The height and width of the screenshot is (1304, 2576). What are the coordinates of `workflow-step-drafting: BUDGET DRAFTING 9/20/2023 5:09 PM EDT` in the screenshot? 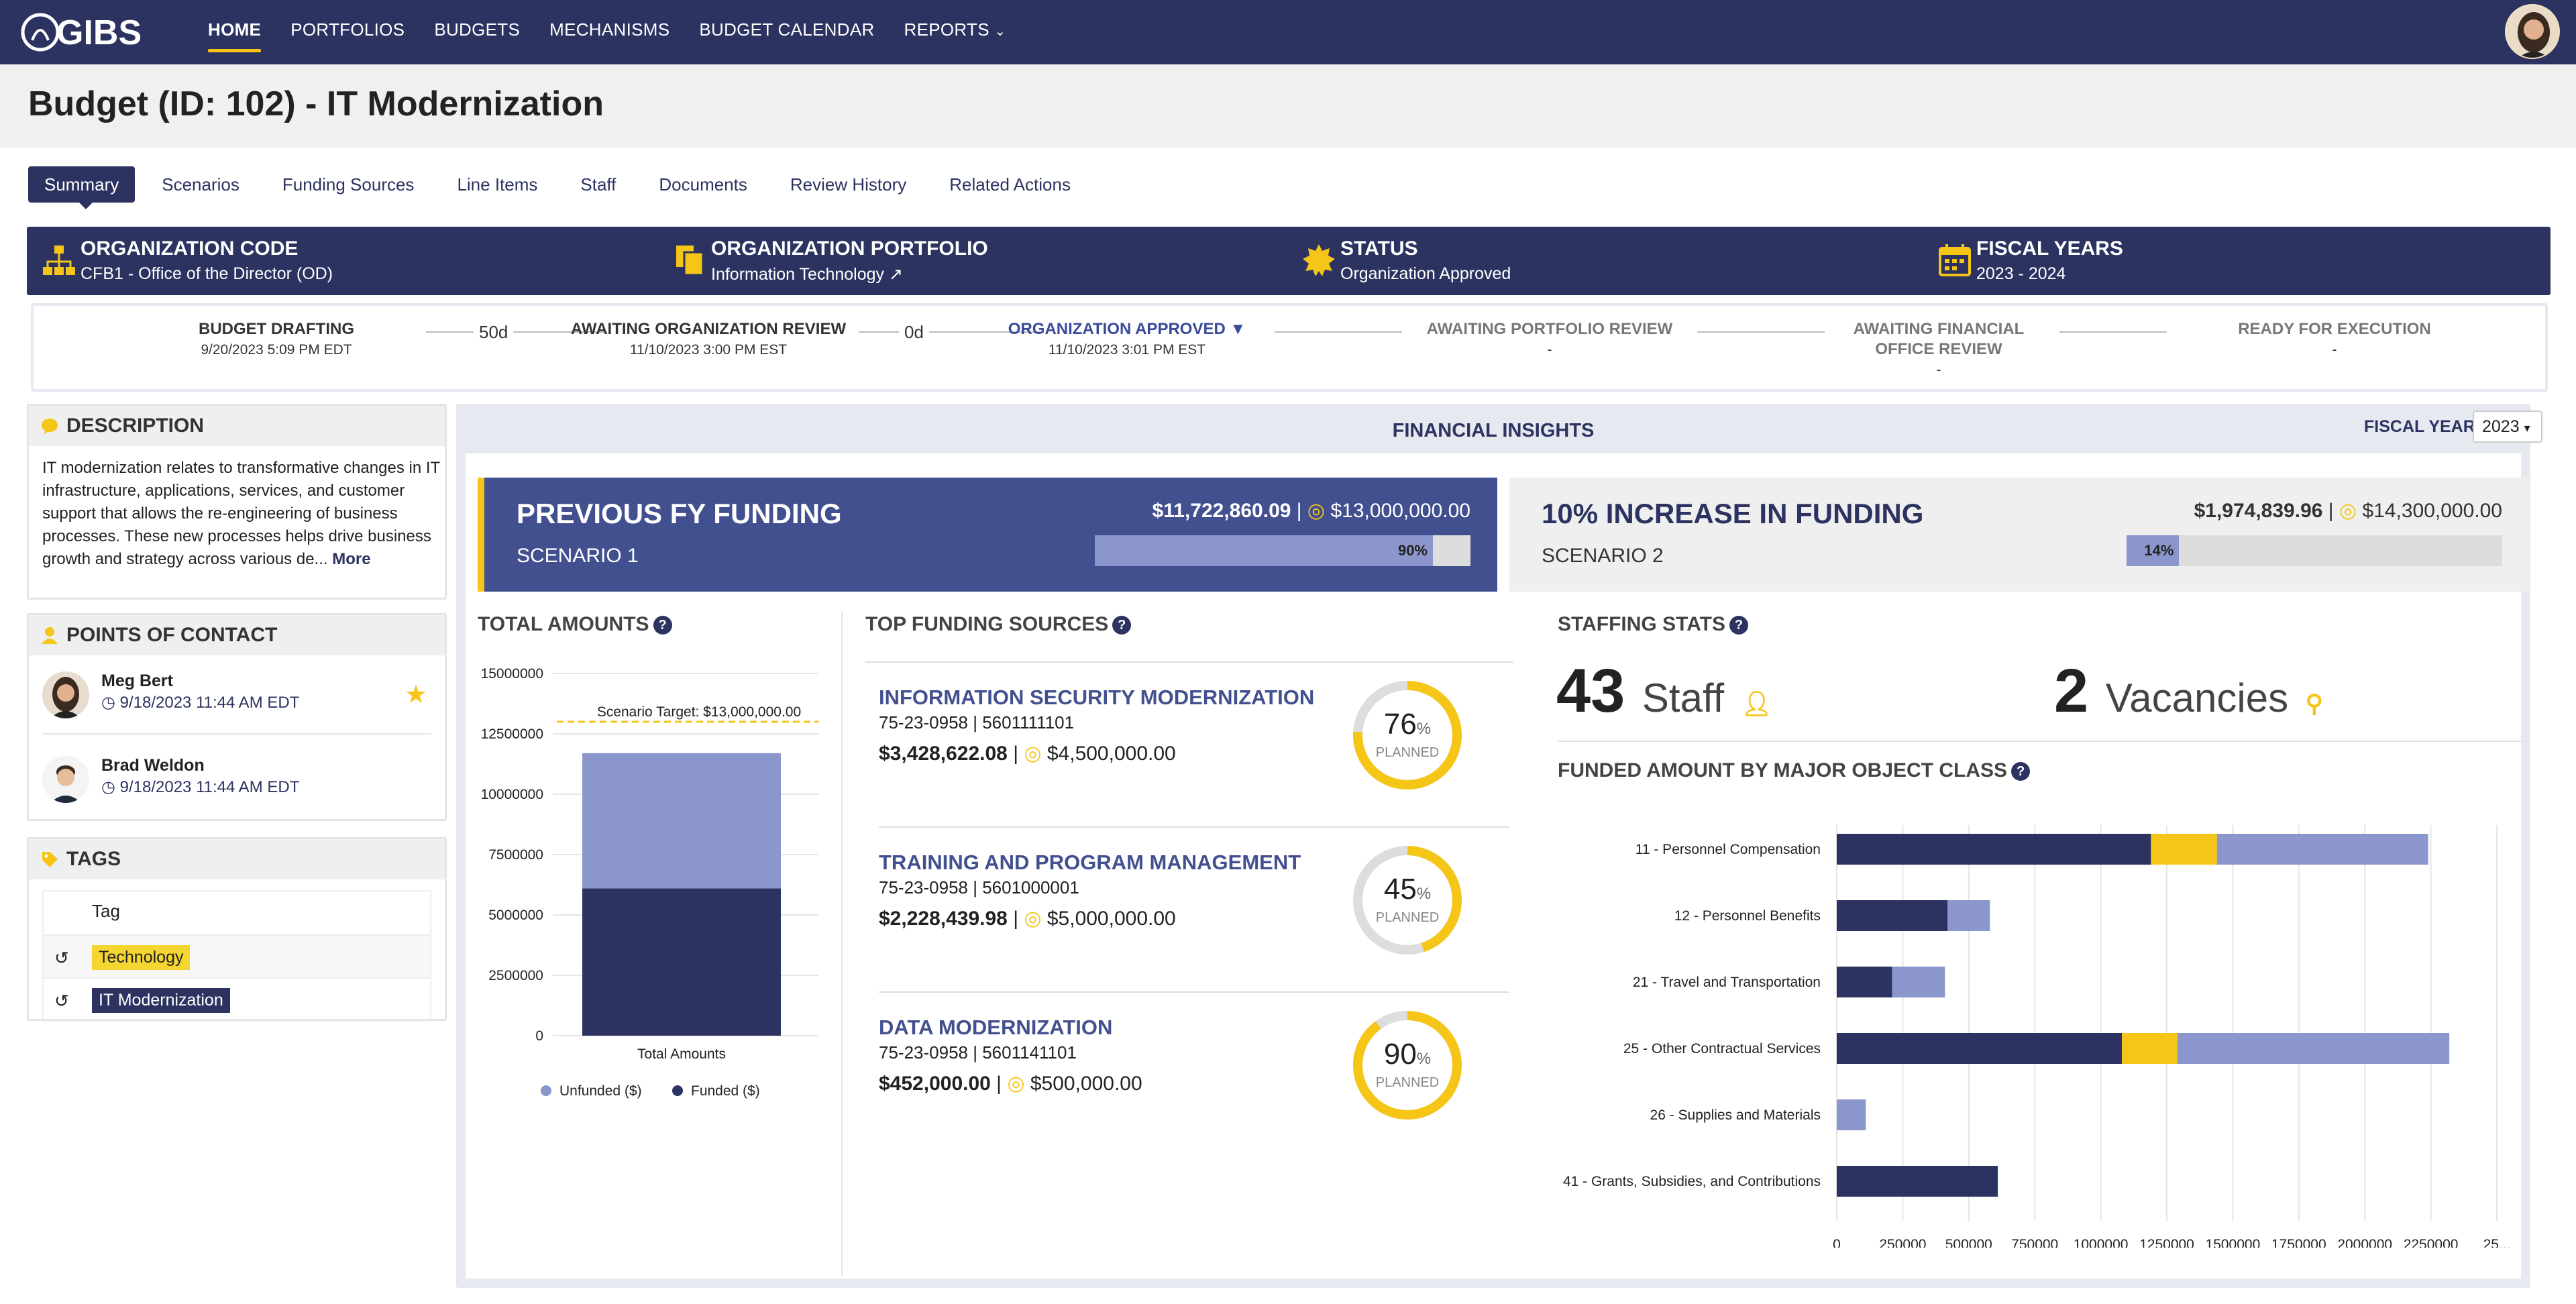 It's located at (276, 339).